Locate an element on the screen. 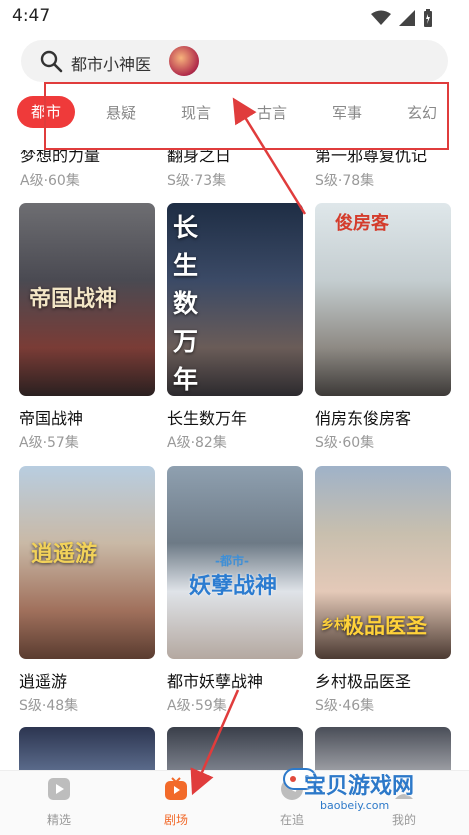 The width and height of the screenshot is (469, 835). search-input: 都市小神医 is located at coordinates (111, 63).